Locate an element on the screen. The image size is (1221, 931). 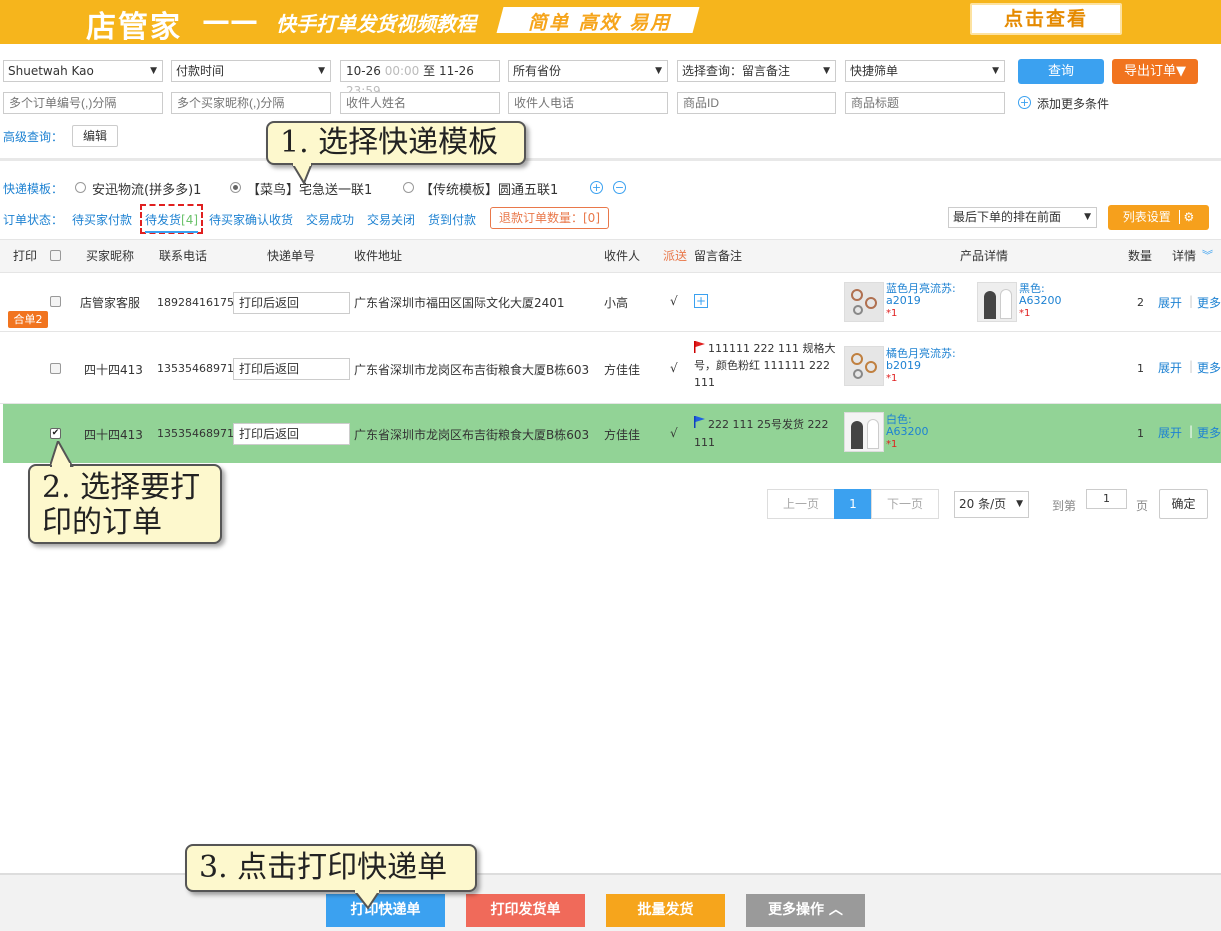
product-code: a2019 is located at coordinates (903, 300).